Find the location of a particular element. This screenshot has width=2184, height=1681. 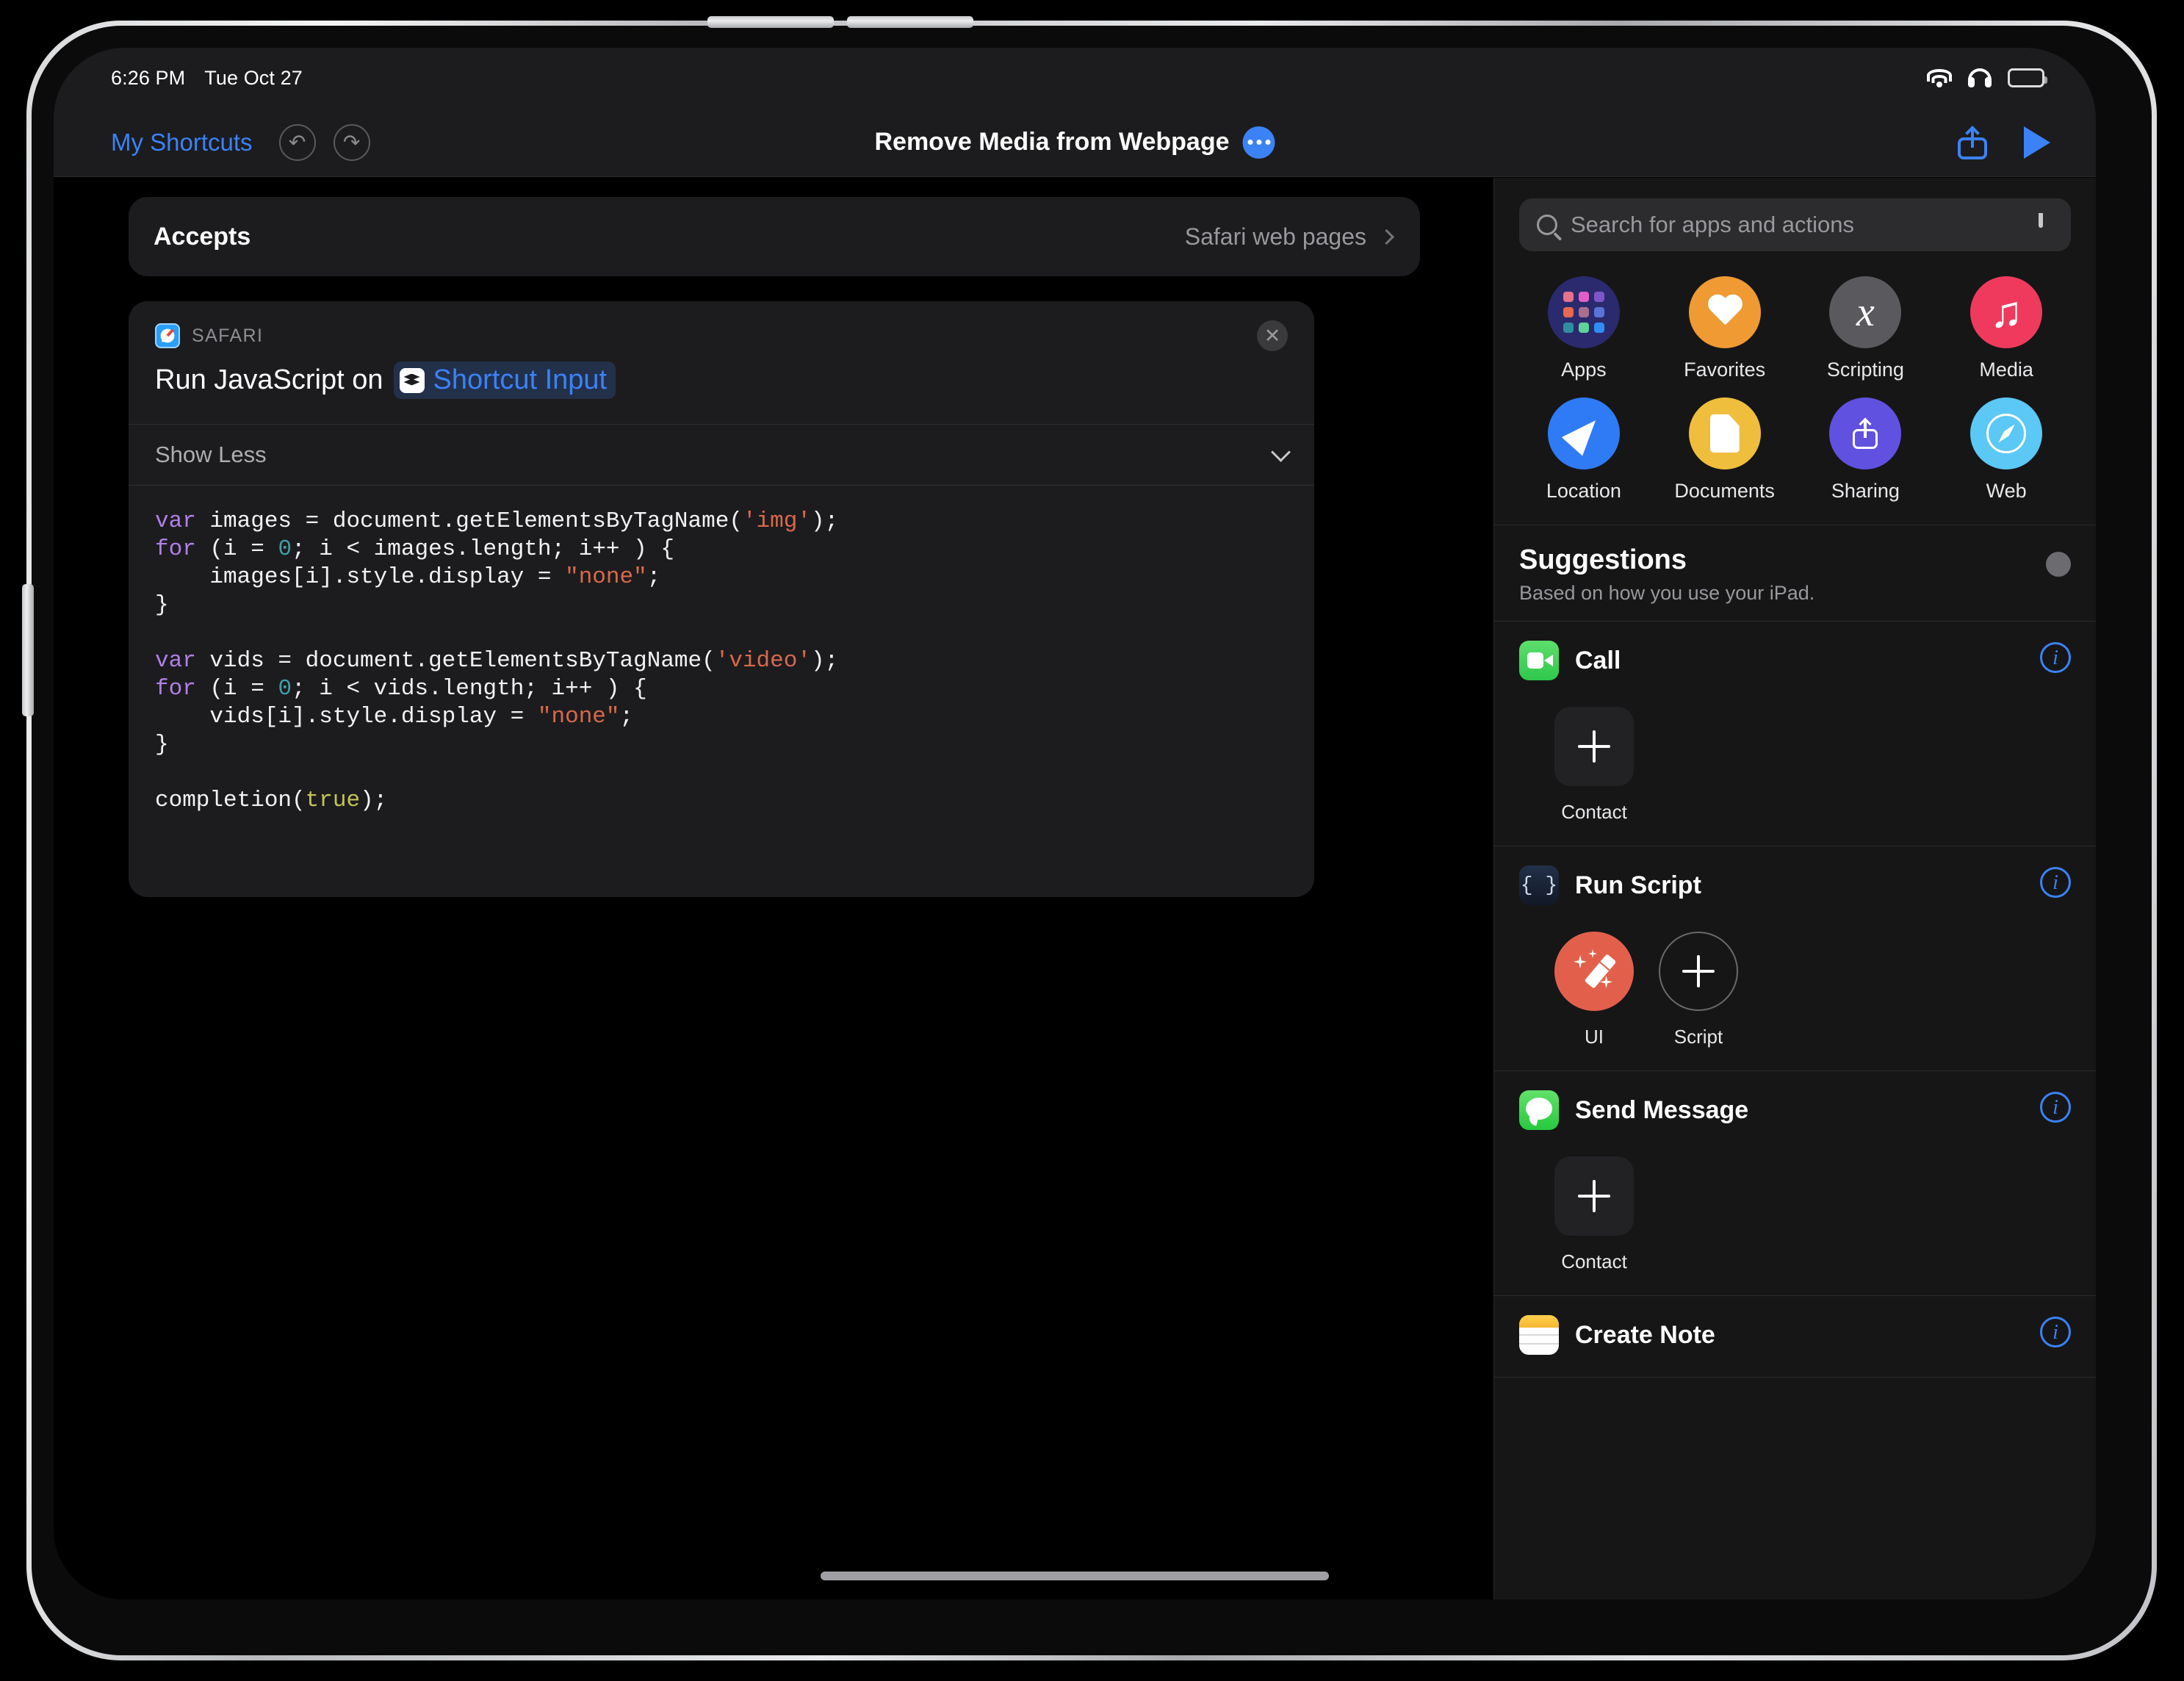

accepts-value: Safari web pages is located at coordinates (1275, 237).